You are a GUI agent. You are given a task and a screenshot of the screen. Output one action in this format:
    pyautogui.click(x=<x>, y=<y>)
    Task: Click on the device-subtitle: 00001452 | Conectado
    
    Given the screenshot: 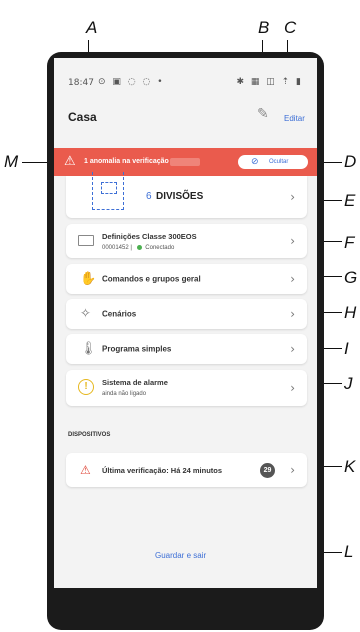 What is the action you would take?
    pyautogui.click(x=138, y=248)
    